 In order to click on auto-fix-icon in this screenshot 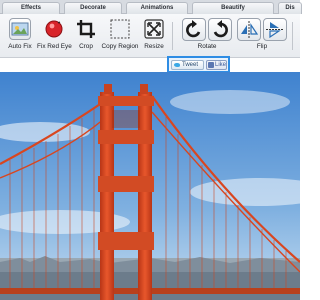, I will do `click(20, 29)`.